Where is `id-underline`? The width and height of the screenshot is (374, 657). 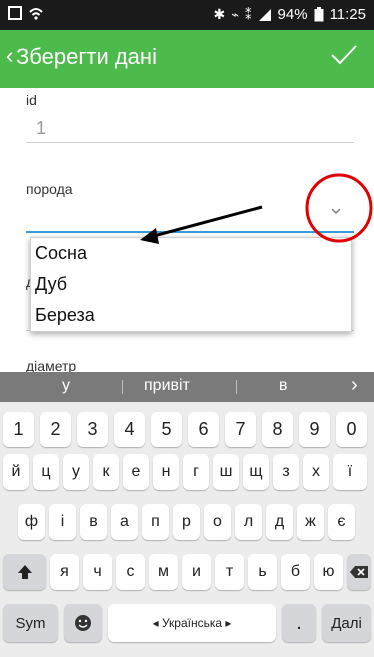 id-underline is located at coordinates (190, 142).